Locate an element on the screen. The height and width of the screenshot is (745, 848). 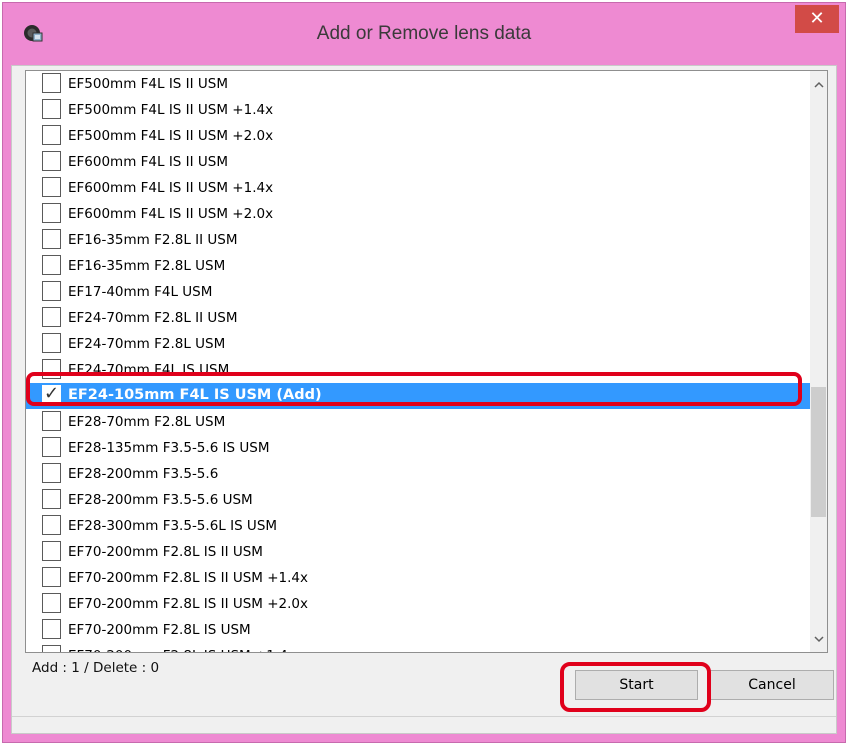
window-title: Add or Remove lens data is located at coordinates (424, 33).